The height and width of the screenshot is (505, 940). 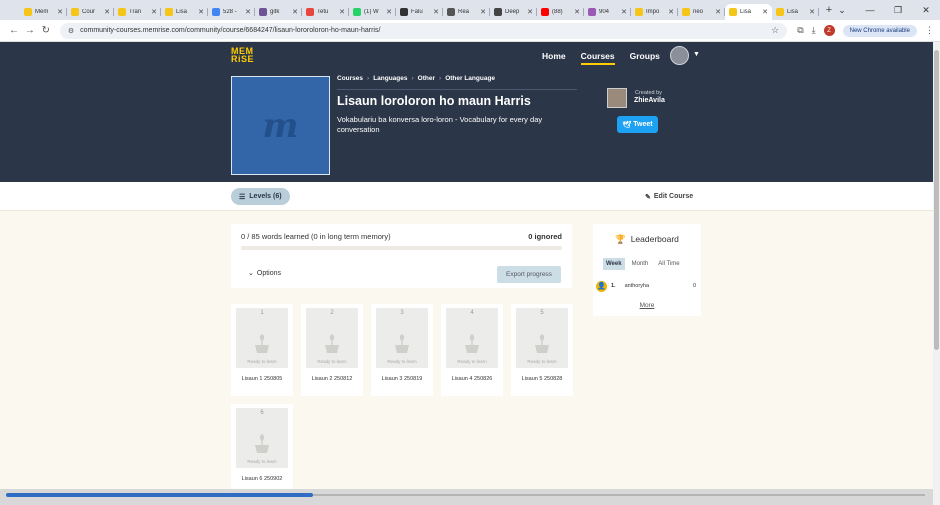 What do you see at coordinates (43, 12) in the screenshot?
I see `browser-tab: Mem ✕` at bounding box center [43, 12].